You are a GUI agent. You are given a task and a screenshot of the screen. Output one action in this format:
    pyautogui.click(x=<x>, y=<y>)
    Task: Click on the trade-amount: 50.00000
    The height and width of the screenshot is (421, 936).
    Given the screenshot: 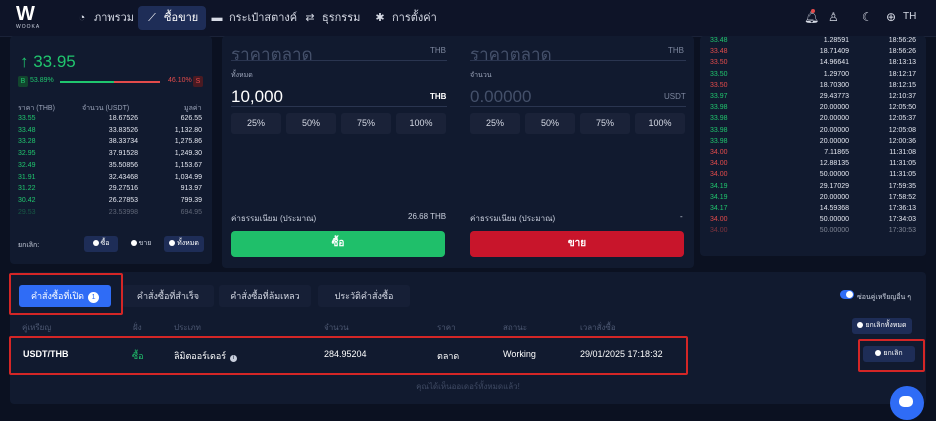 What is the action you would take?
    pyautogui.click(x=834, y=220)
    